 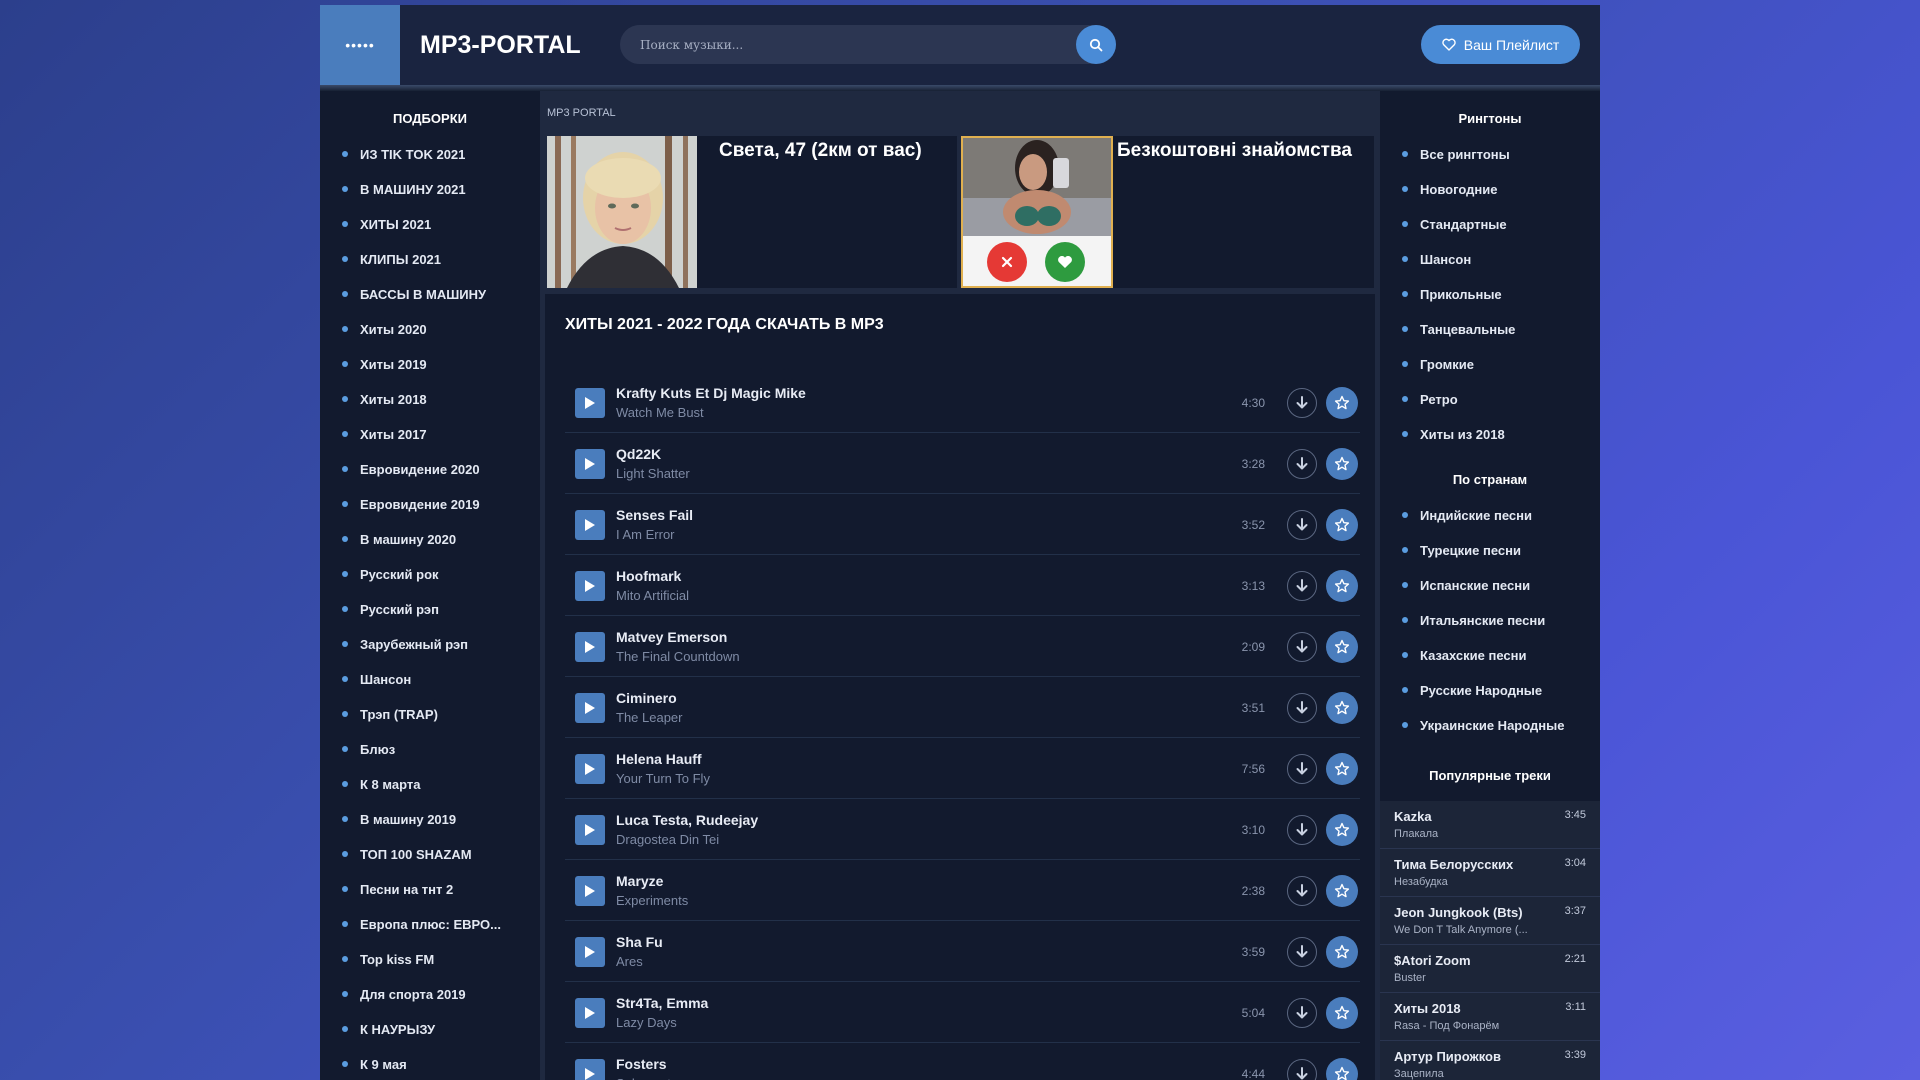 What do you see at coordinates (430, 294) in the screenshot?
I see `collection-item: БАССЫ В МАШИНУ` at bounding box center [430, 294].